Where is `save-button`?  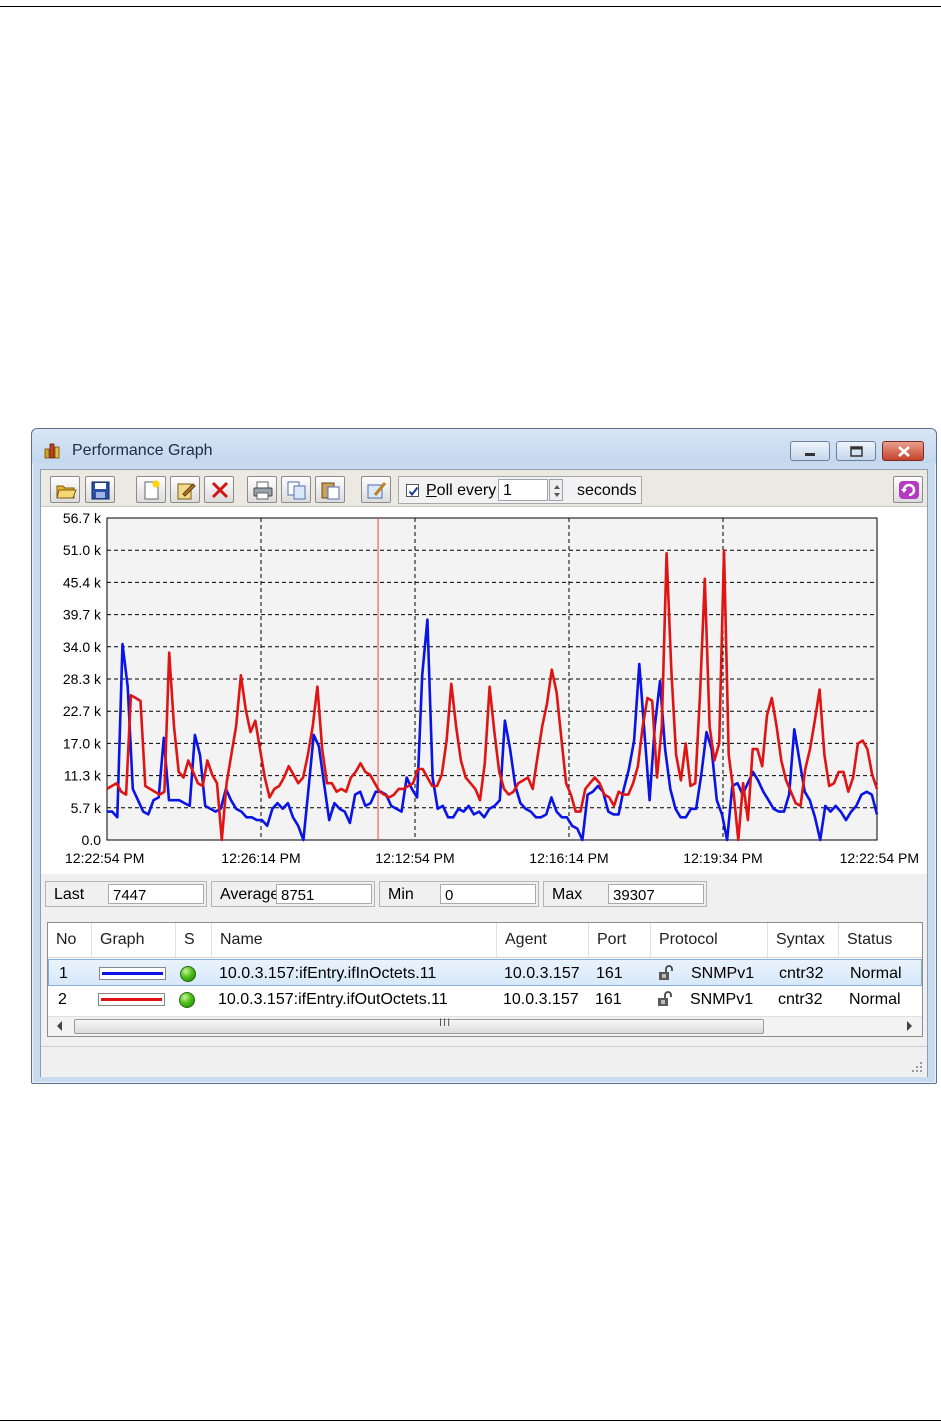
save-button is located at coordinates (100, 489).